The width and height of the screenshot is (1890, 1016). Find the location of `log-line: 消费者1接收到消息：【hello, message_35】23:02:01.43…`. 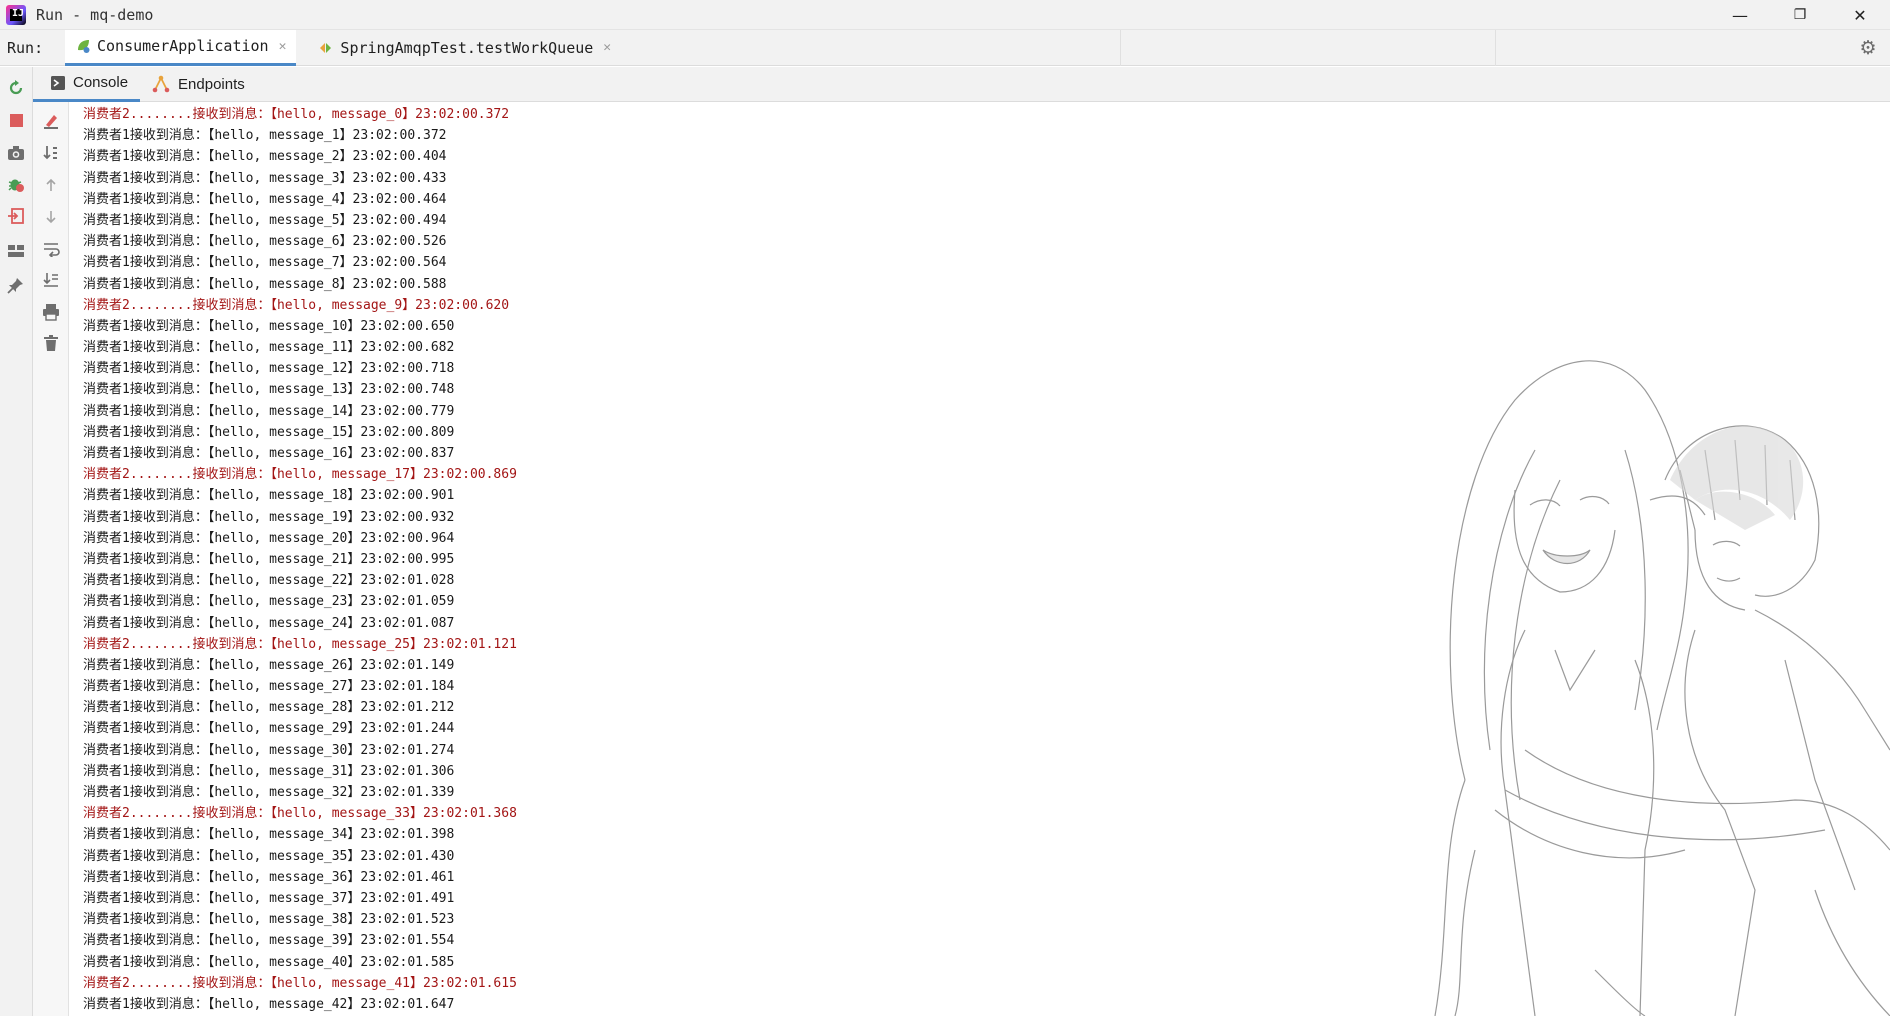

log-line: 消费者1接收到消息：【hello, message_35】23:02:01.43… is located at coordinates (269, 856).